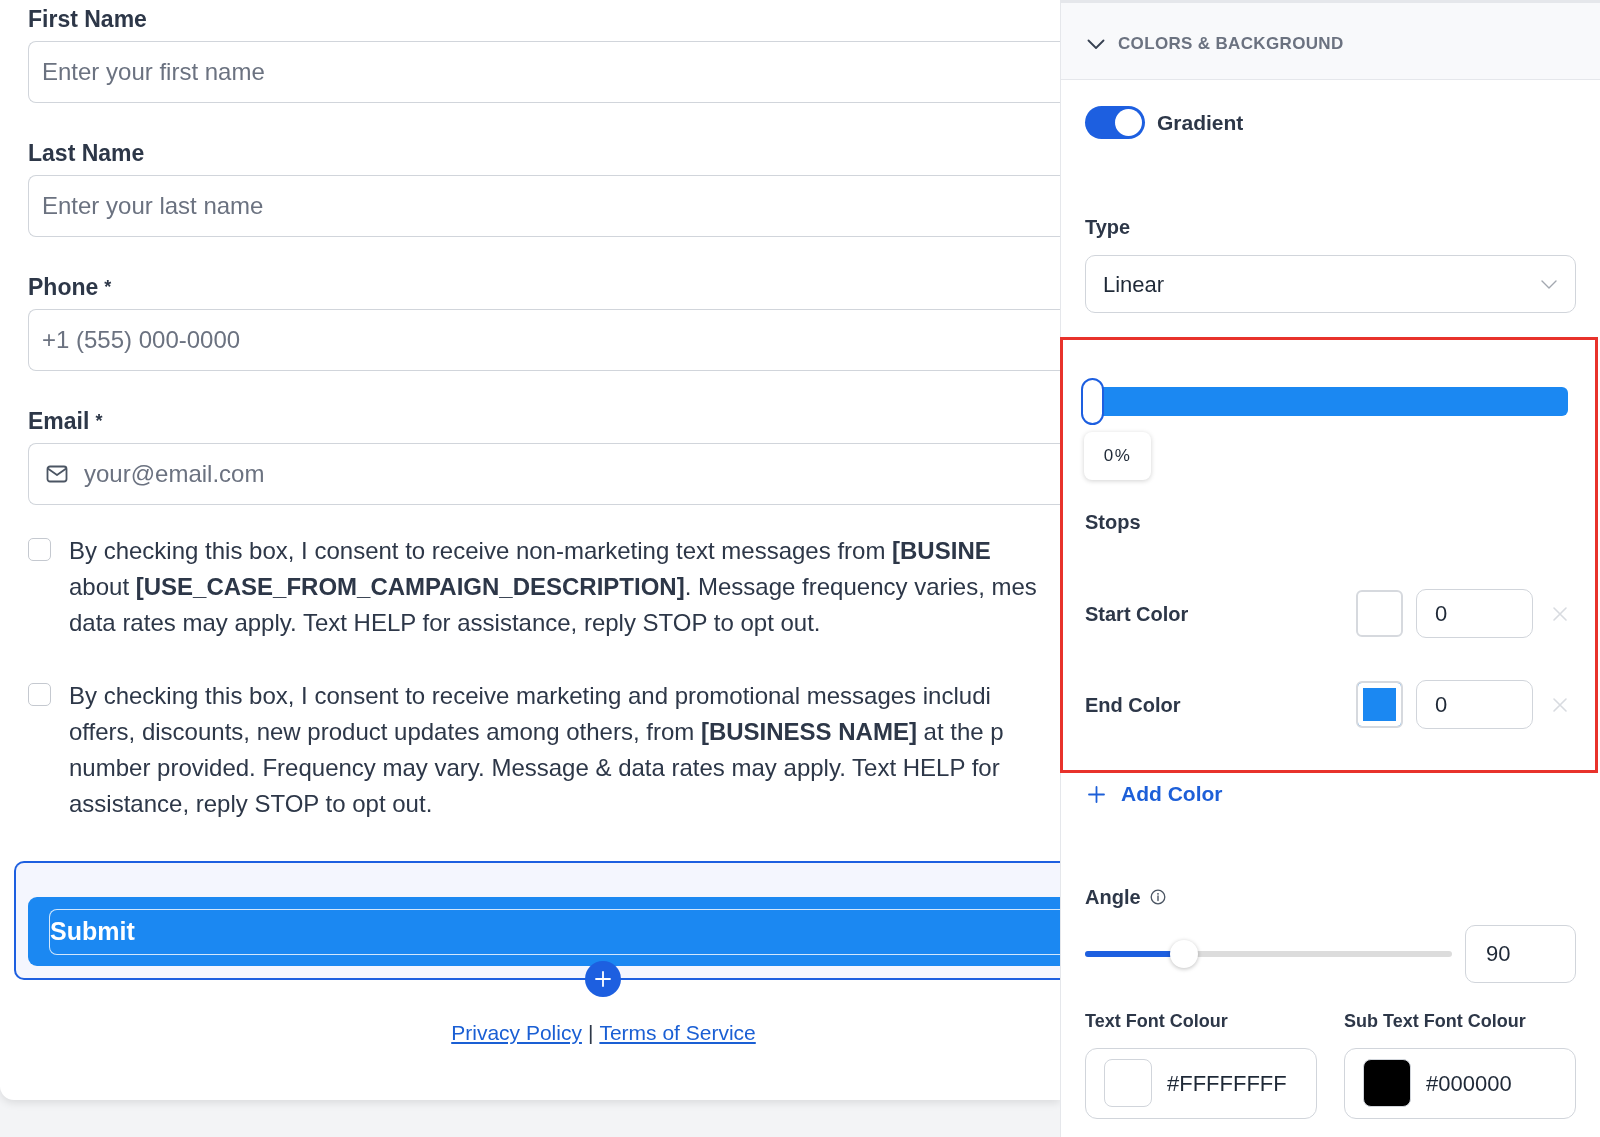 This screenshot has height=1137, width=1600. Describe the element at coordinates (1117, 456) in the screenshot. I see `position-tooltip: 0%` at that location.